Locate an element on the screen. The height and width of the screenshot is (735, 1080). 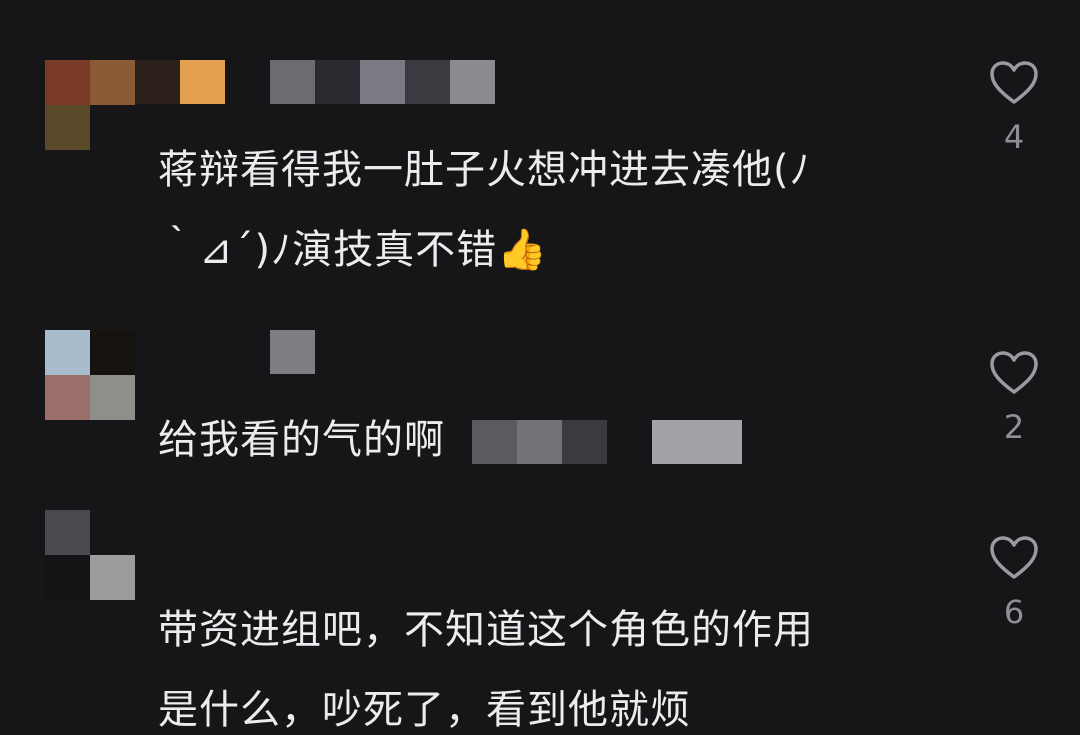
like-button: 2 is located at coordinates (1014, 398).